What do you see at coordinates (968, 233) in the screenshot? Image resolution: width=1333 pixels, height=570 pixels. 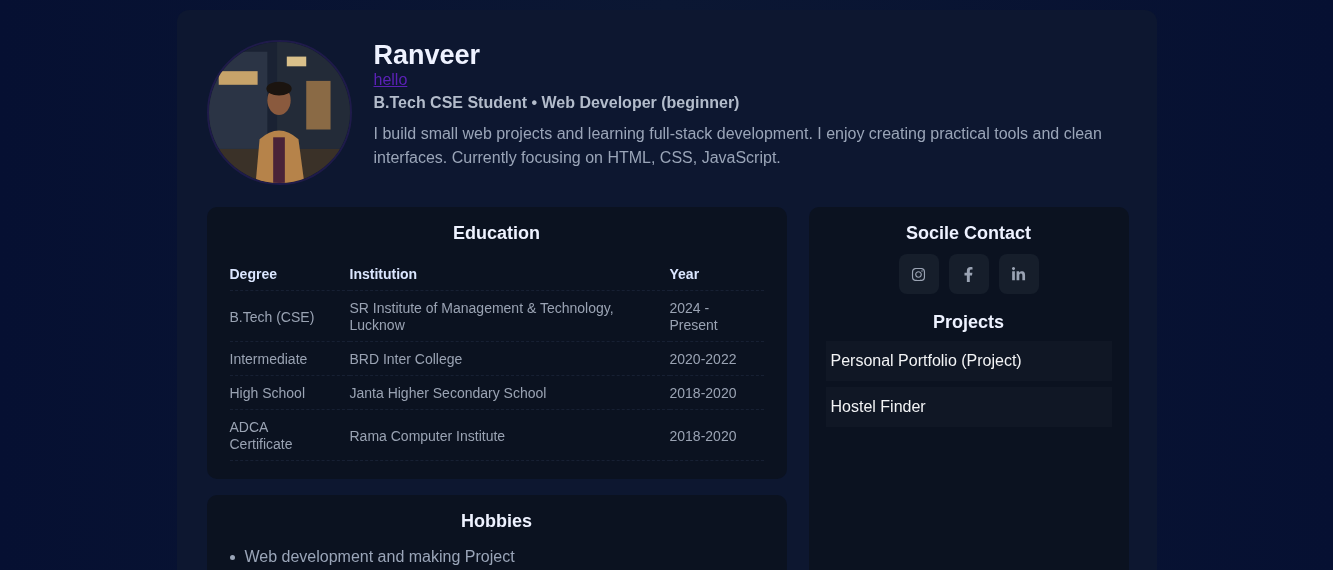 I see `section-title: Socile Contact` at bounding box center [968, 233].